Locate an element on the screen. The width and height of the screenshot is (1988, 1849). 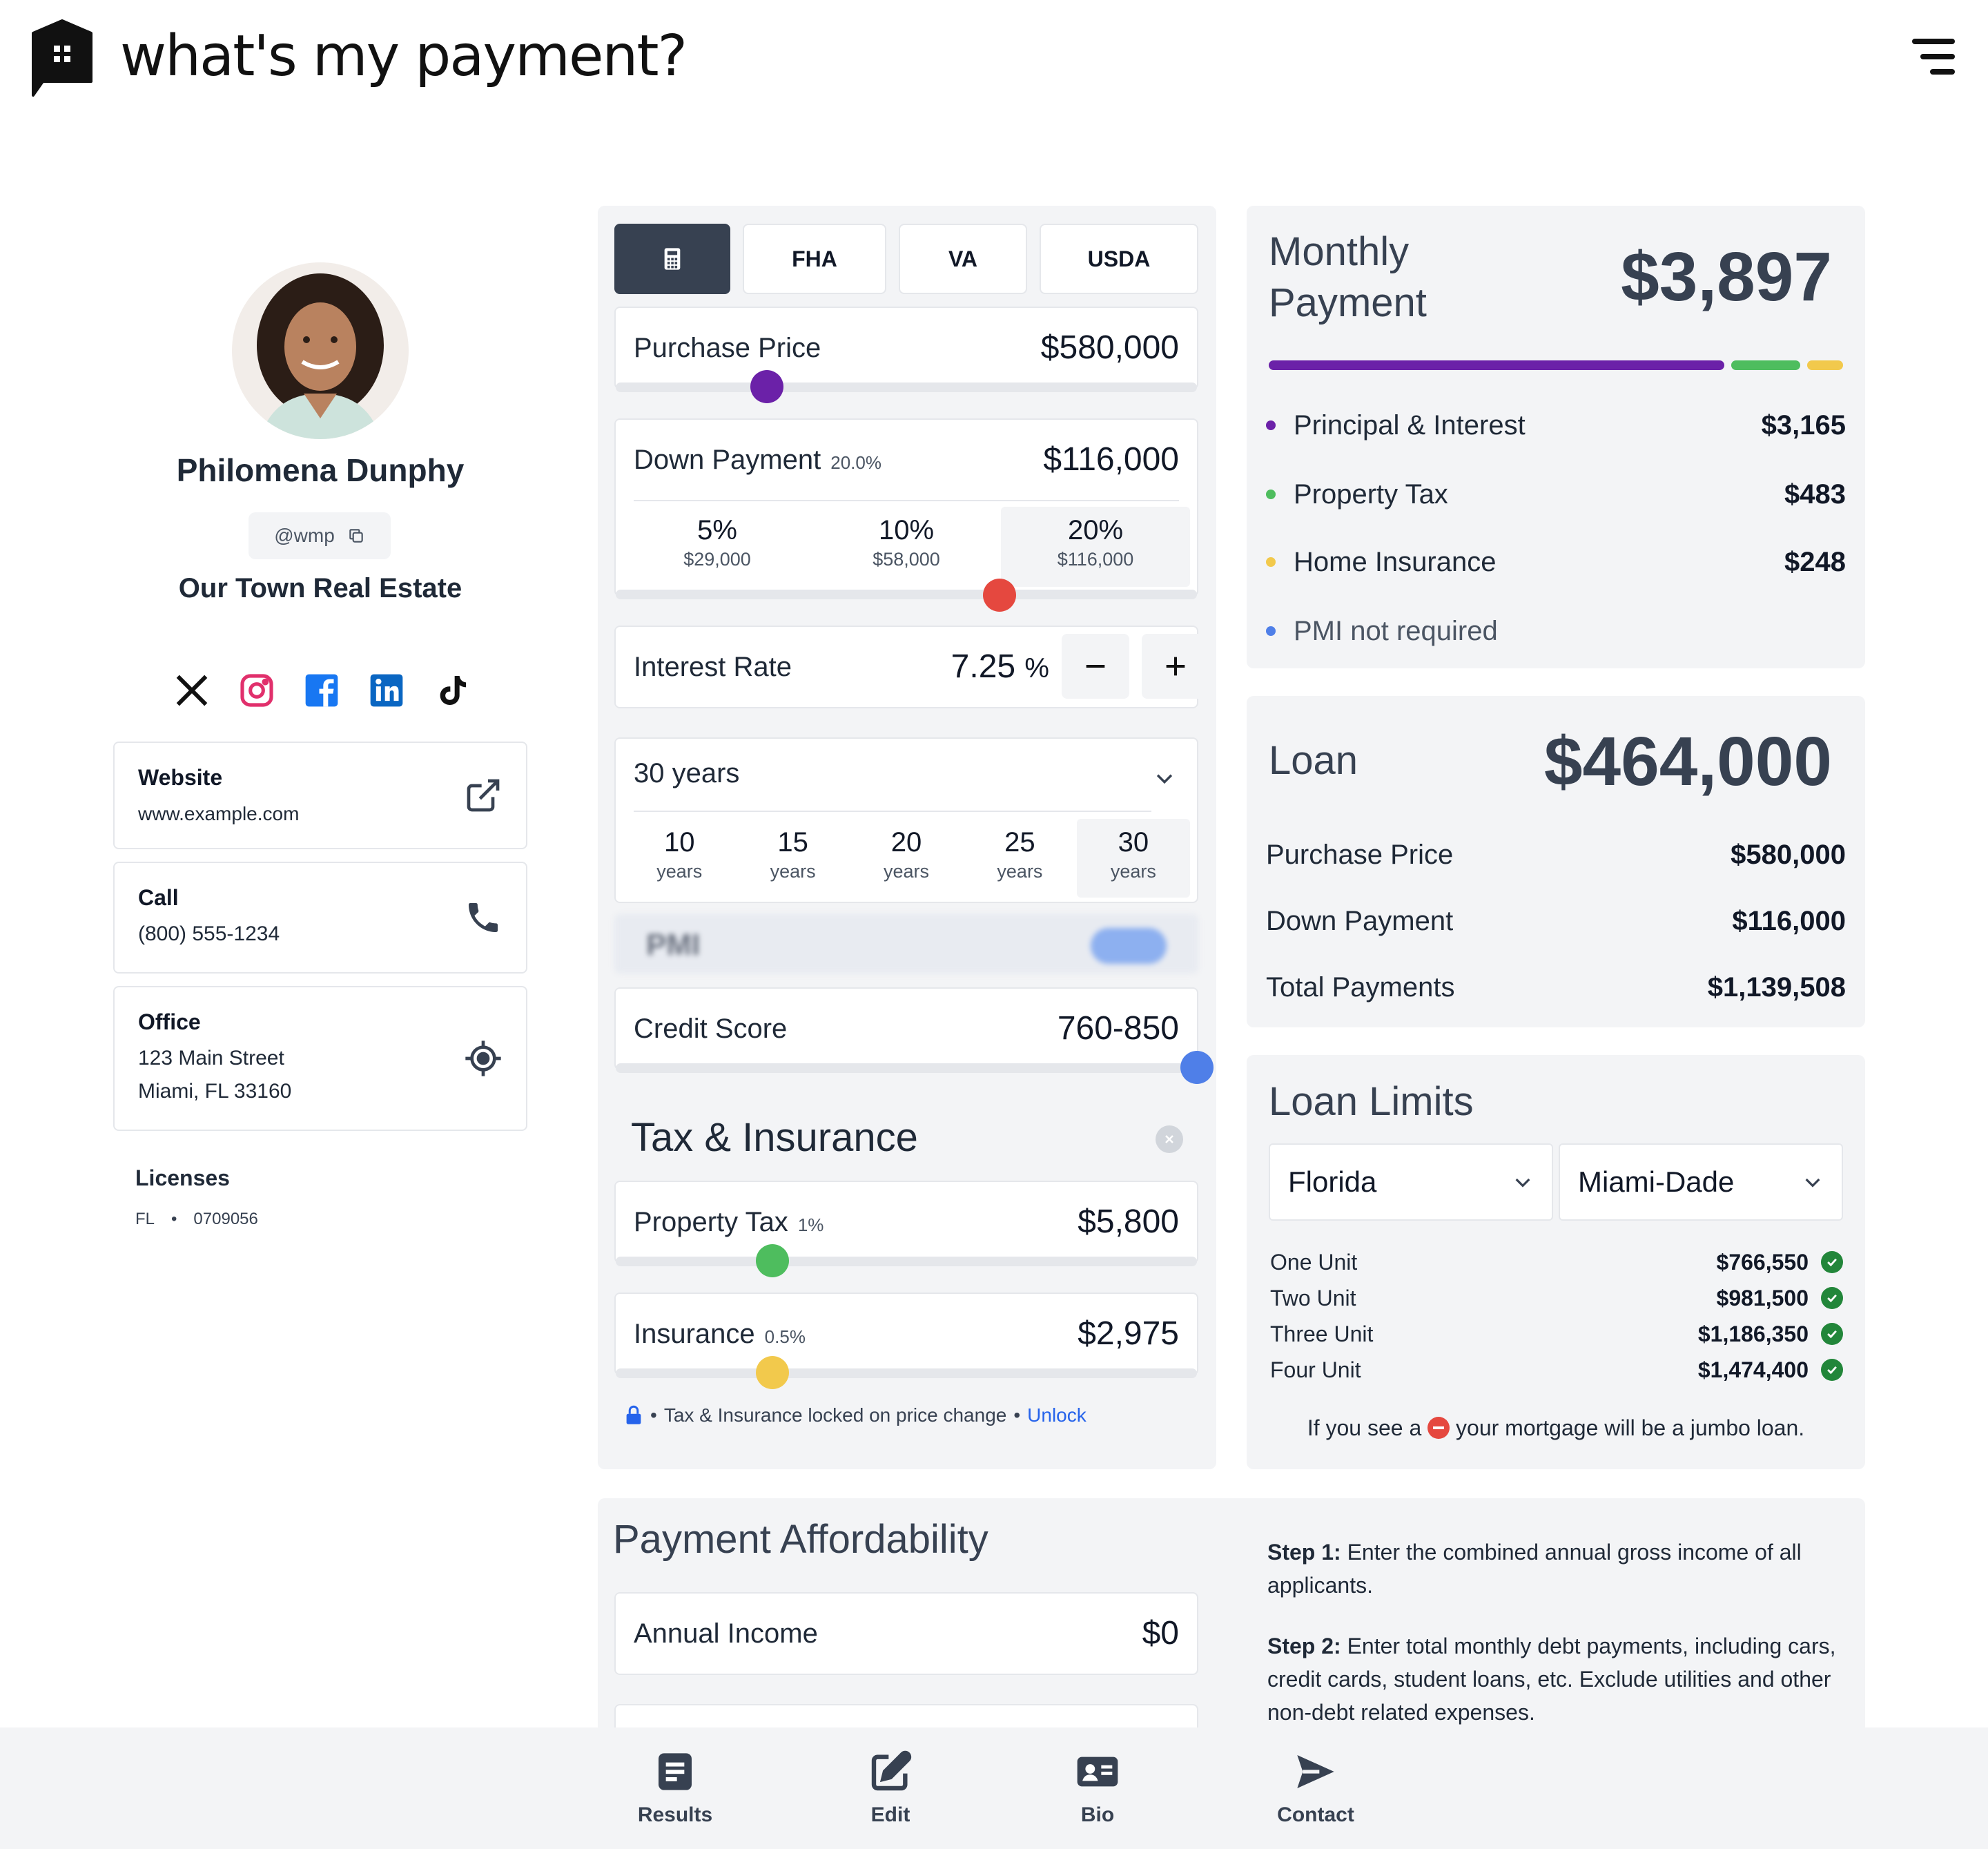
tab-va: VA is located at coordinates (963, 259).